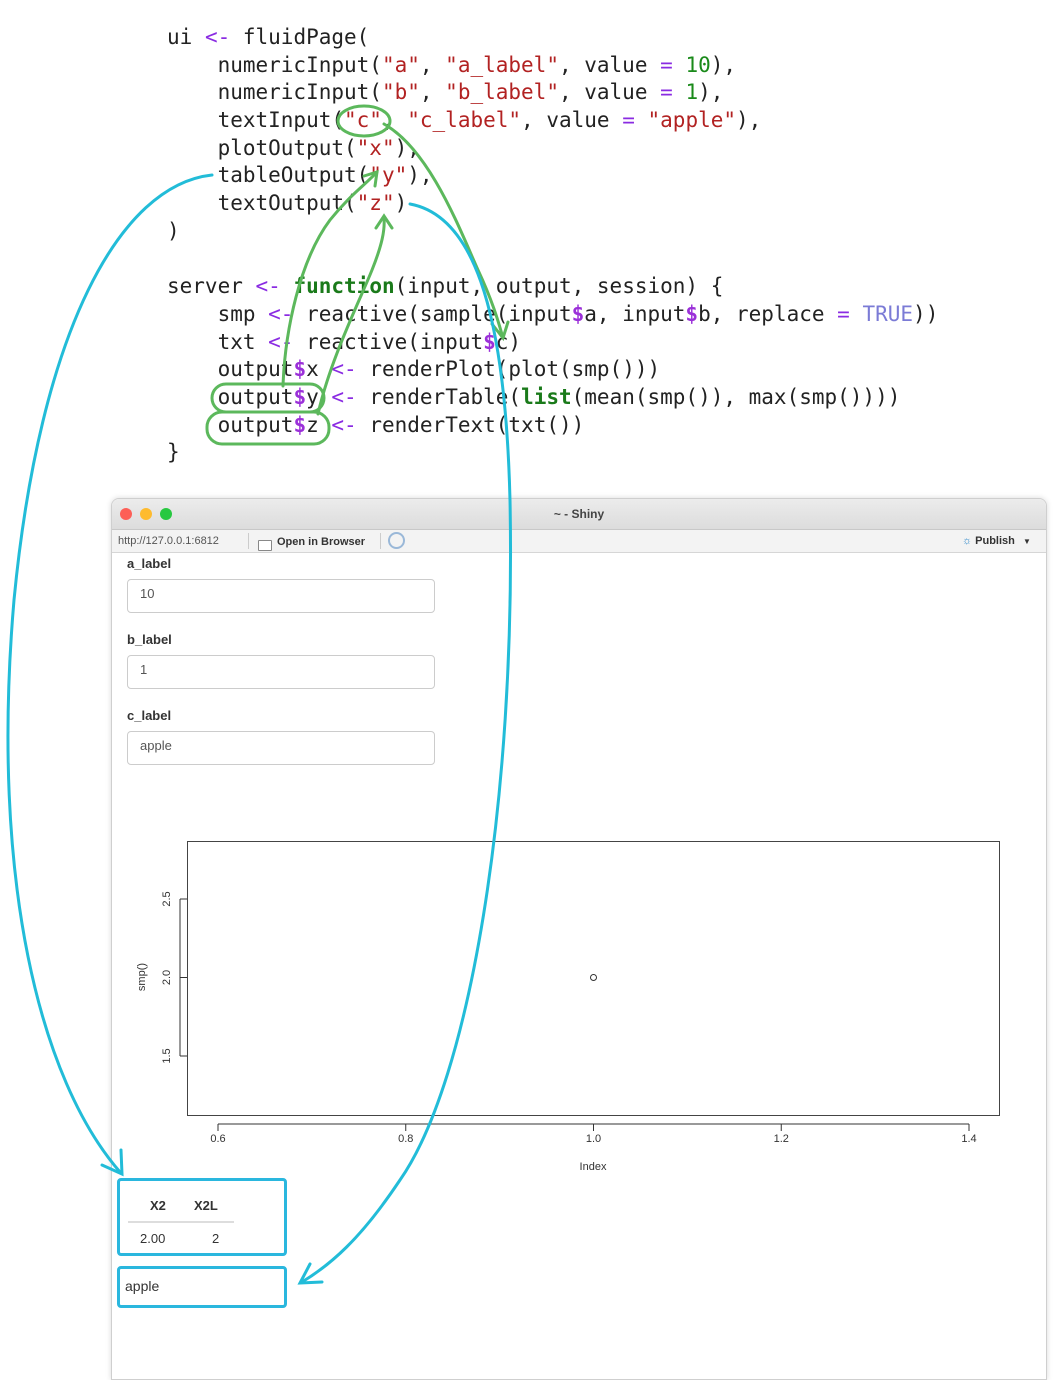 This screenshot has width=1060, height=1380. What do you see at coordinates (110, 673) in the screenshot?
I see `cyan-arrow-table-output` at bounding box center [110, 673].